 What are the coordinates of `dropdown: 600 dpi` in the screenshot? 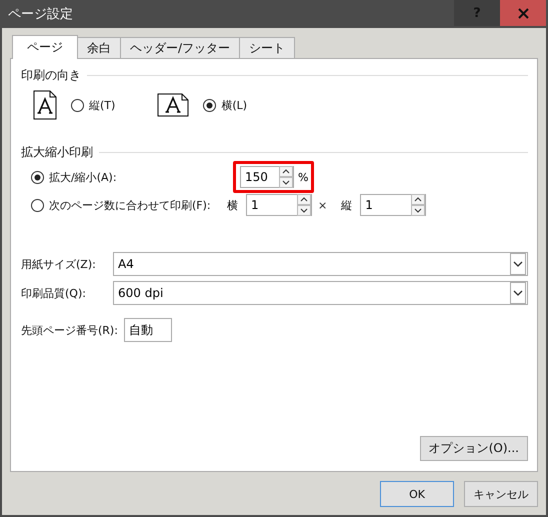 It's located at (320, 293).